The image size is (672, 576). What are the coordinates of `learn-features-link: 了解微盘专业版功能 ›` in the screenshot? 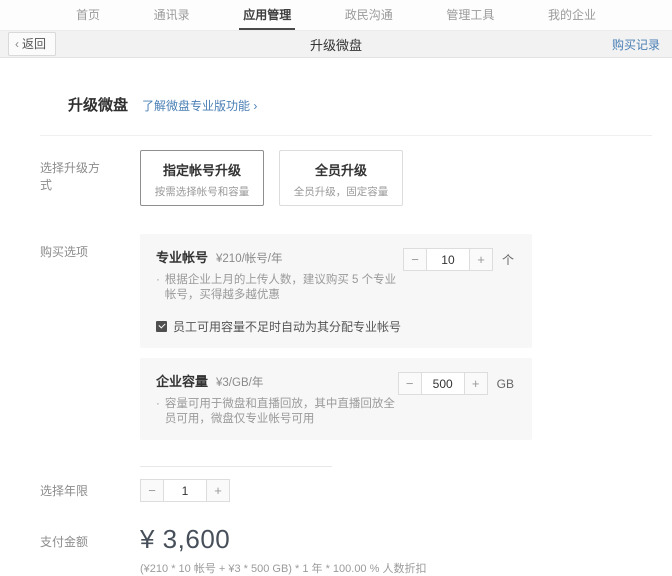 It's located at (199, 105).